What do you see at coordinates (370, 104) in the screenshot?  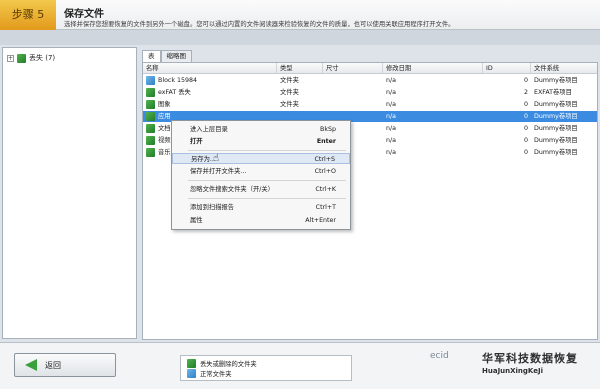 I see `table-row: 图象 文件夹 n/a 0 Dummy卷项目` at bounding box center [370, 104].